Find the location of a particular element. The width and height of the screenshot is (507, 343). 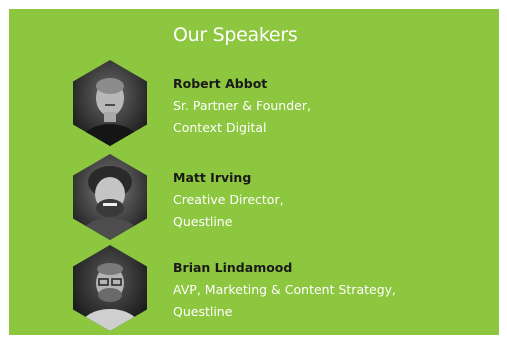

speaker-name: Brian Lindamood is located at coordinates (233, 267).